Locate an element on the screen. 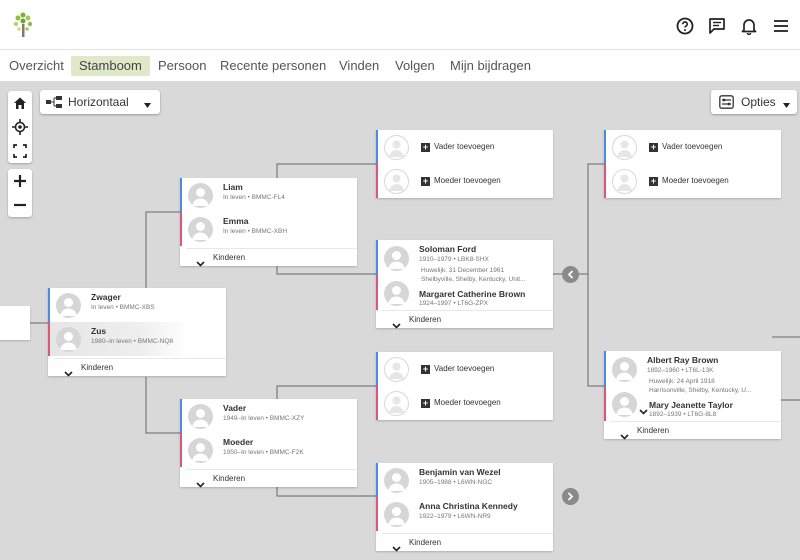 The width and height of the screenshot is (800, 560). caret-down-icon is located at coordinates (786, 105).